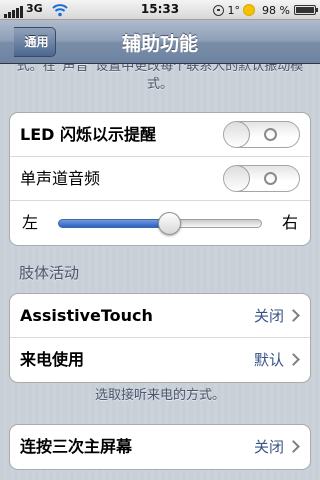 This screenshot has width=320, height=480. What do you see at coordinates (160, 78) in the screenshot?
I see `vibration-footnote: 式。在“声音”设置中更改每个联系人的默认振动模式。` at bounding box center [160, 78].